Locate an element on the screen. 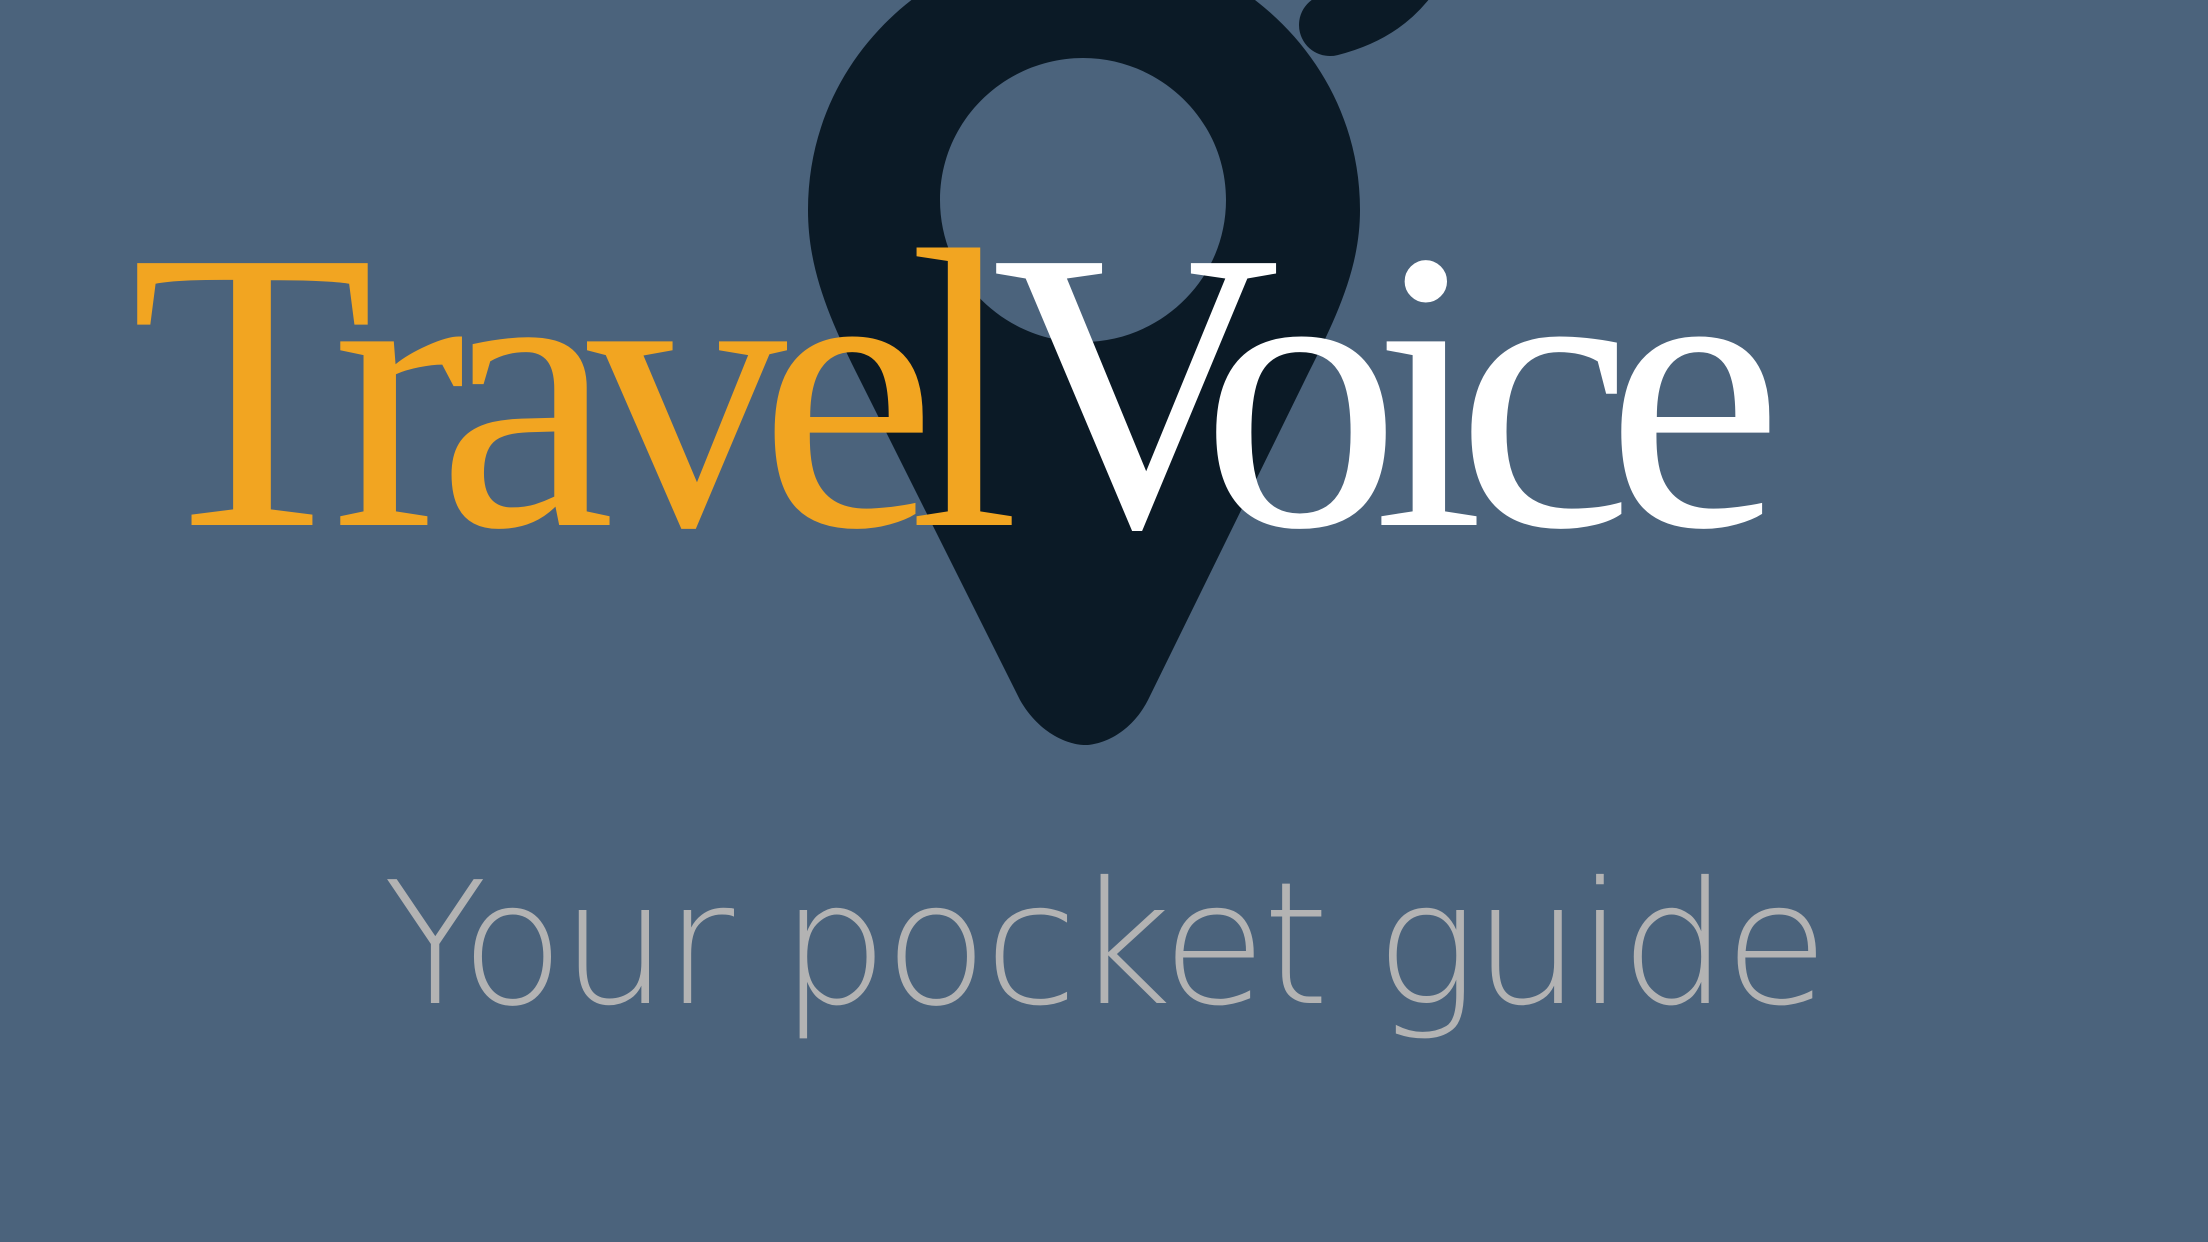  logo-word-voice: Voice is located at coordinates (1383, 370).